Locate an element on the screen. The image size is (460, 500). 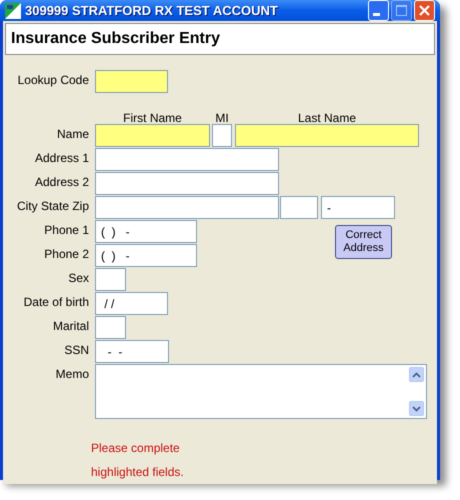
field-label: Address 2 is located at coordinates (61, 182).